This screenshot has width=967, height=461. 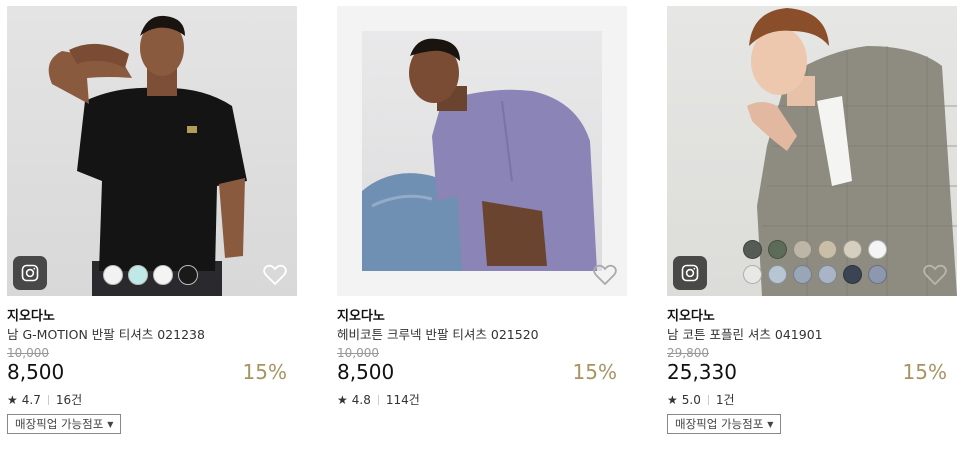 I want to click on rating-value: 4.7, so click(x=31, y=399).